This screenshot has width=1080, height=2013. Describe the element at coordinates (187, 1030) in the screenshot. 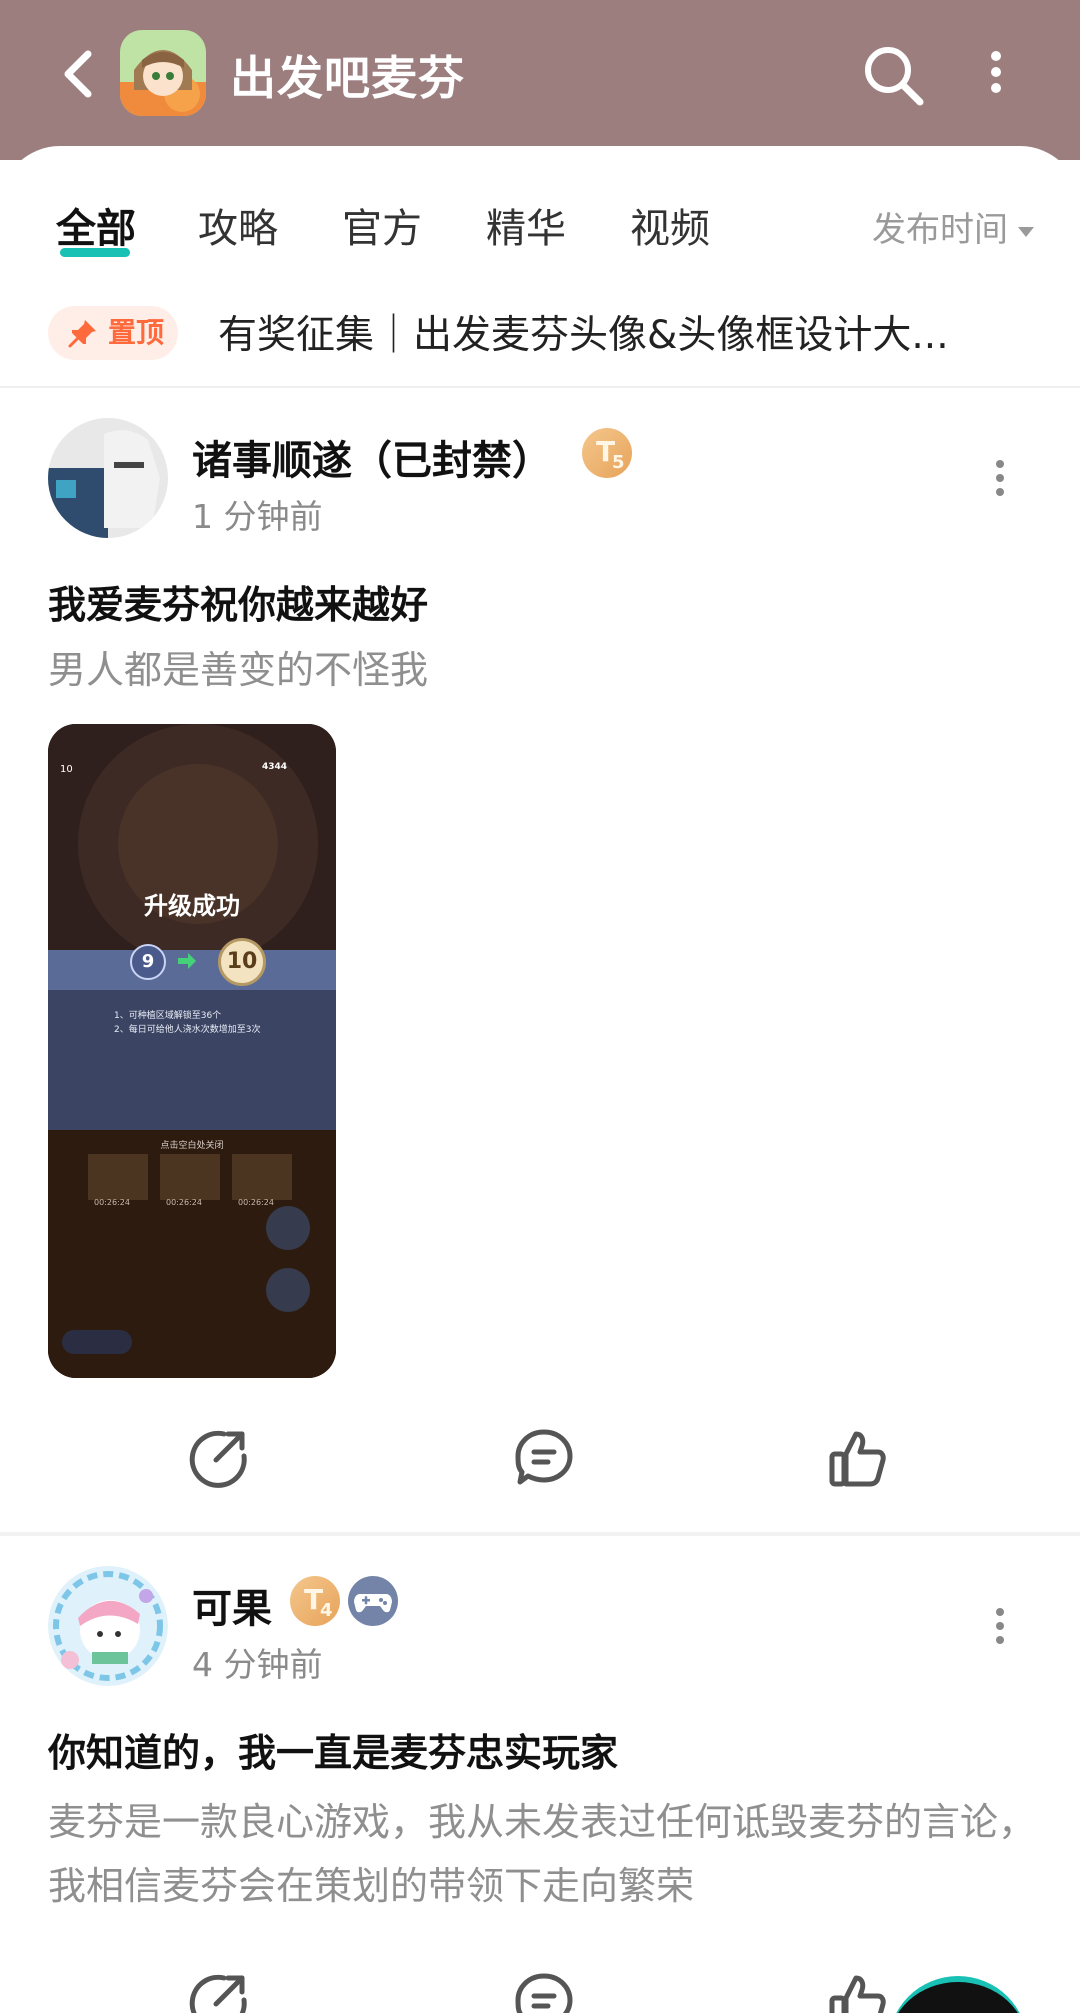

I see `unlock-line: 2、每日可给他人浇水次数增加至3次` at that location.